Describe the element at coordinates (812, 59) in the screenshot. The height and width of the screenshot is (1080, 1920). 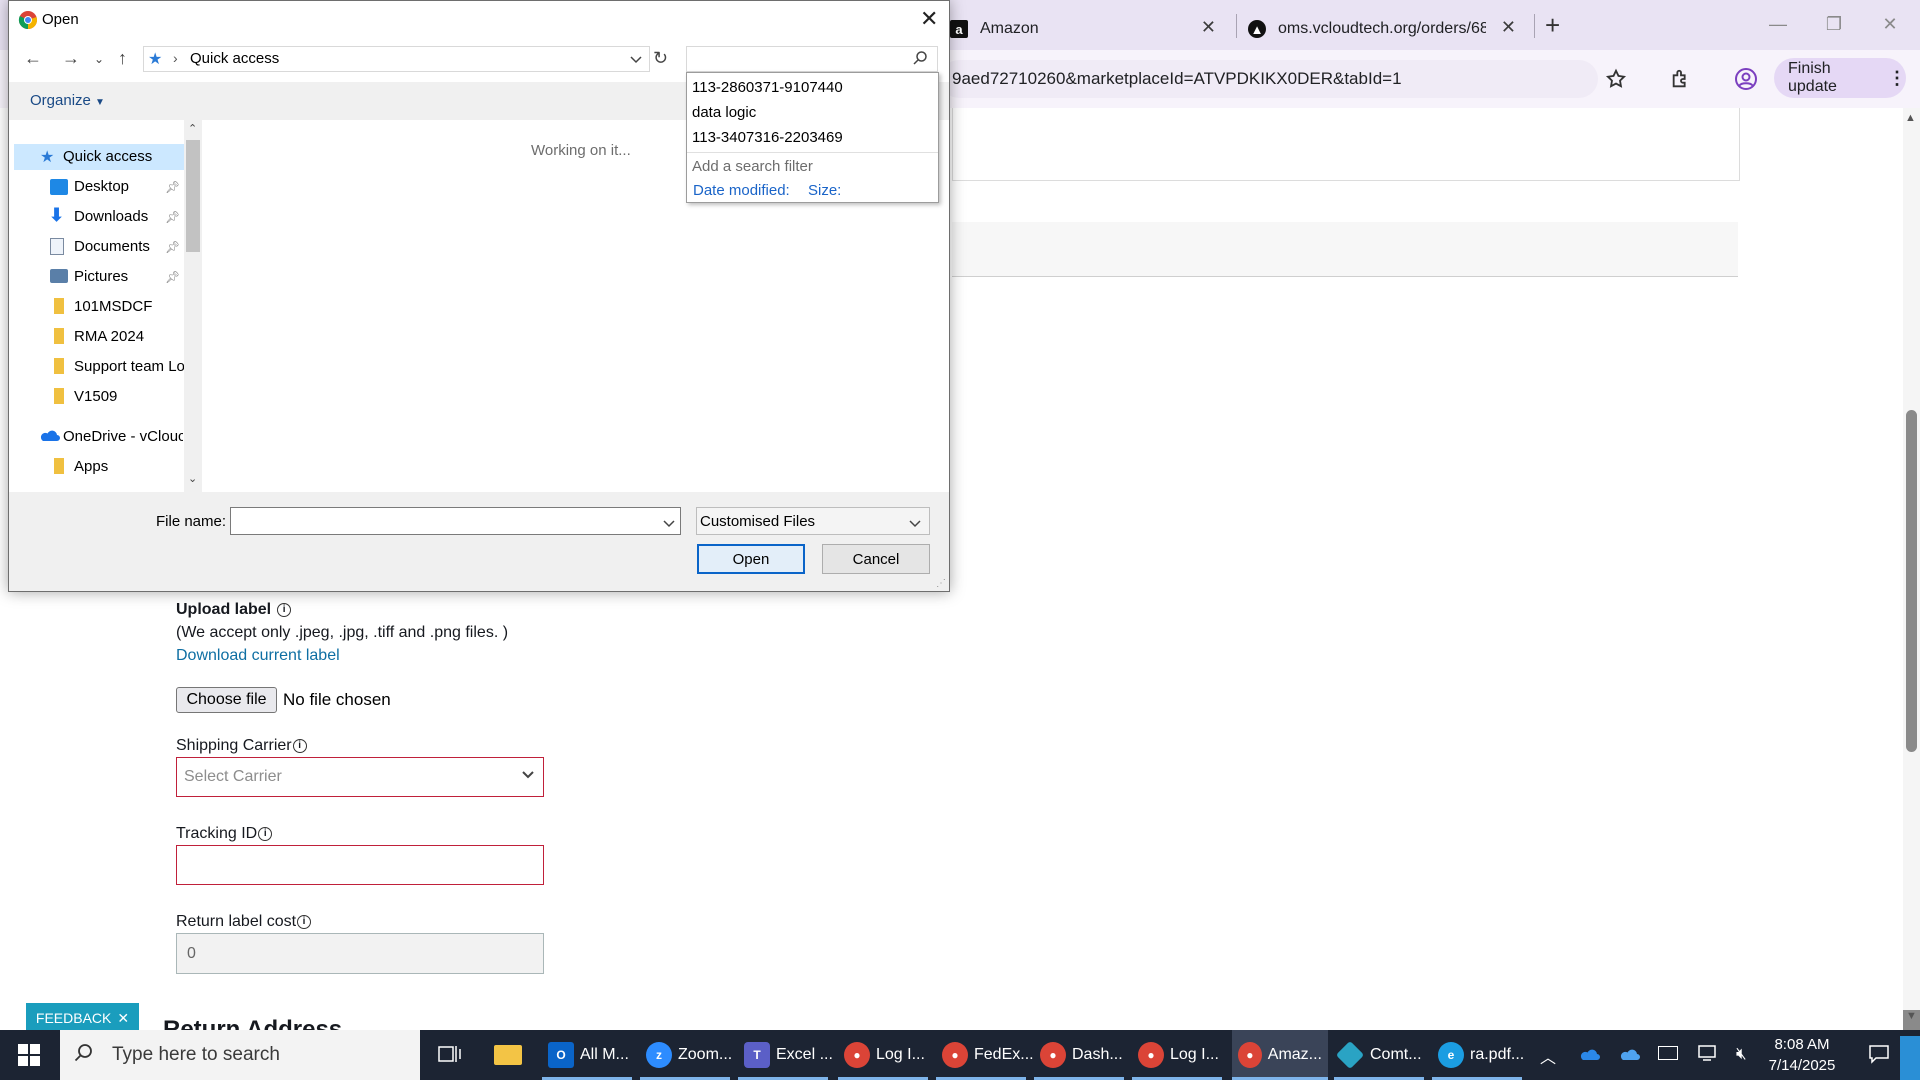
I see `dialog-search-input` at that location.